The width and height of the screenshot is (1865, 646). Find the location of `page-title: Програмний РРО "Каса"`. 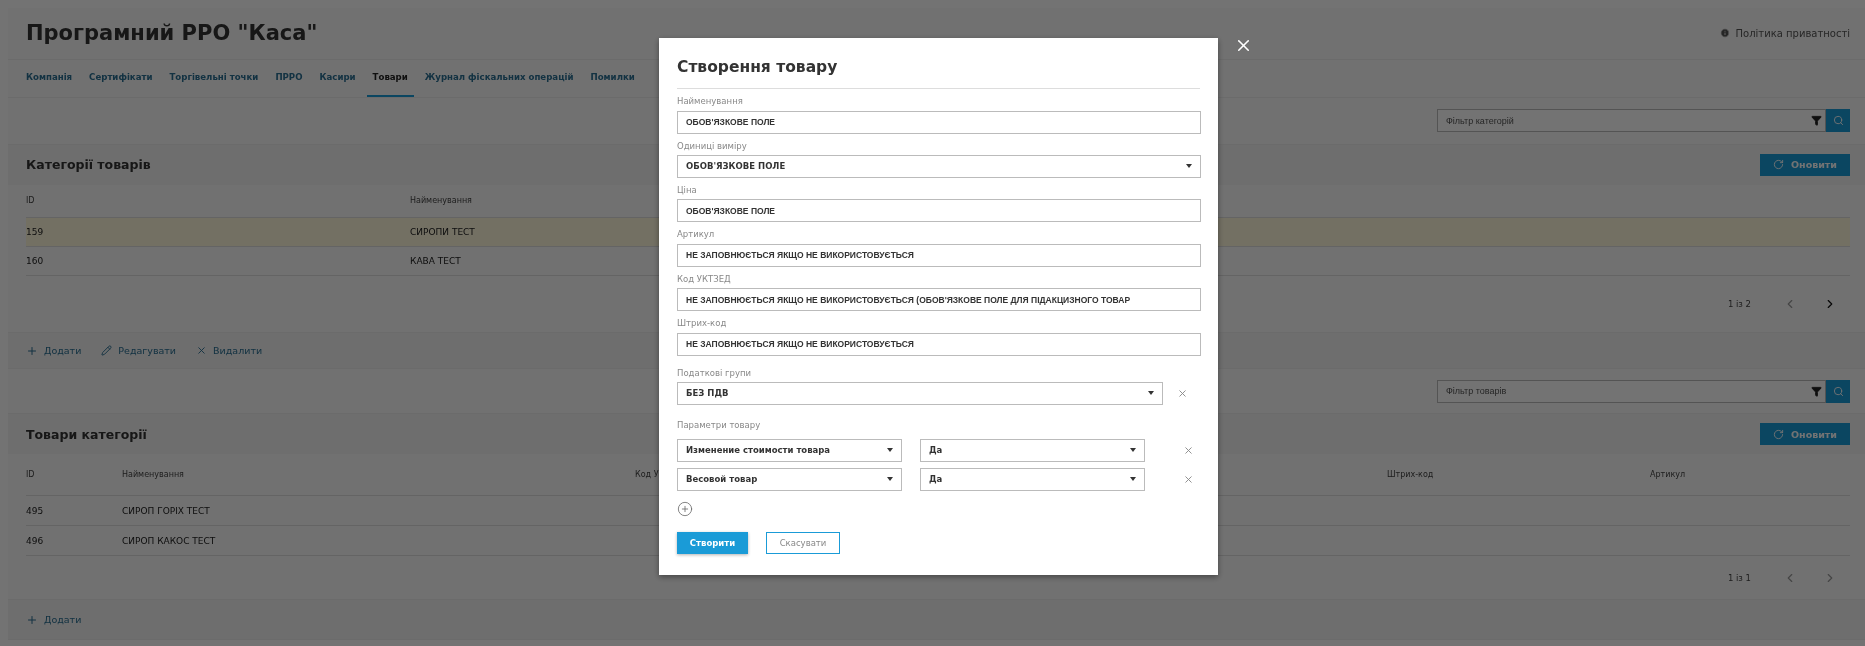

page-title: Програмний РРО "Каса" is located at coordinates (172, 33).